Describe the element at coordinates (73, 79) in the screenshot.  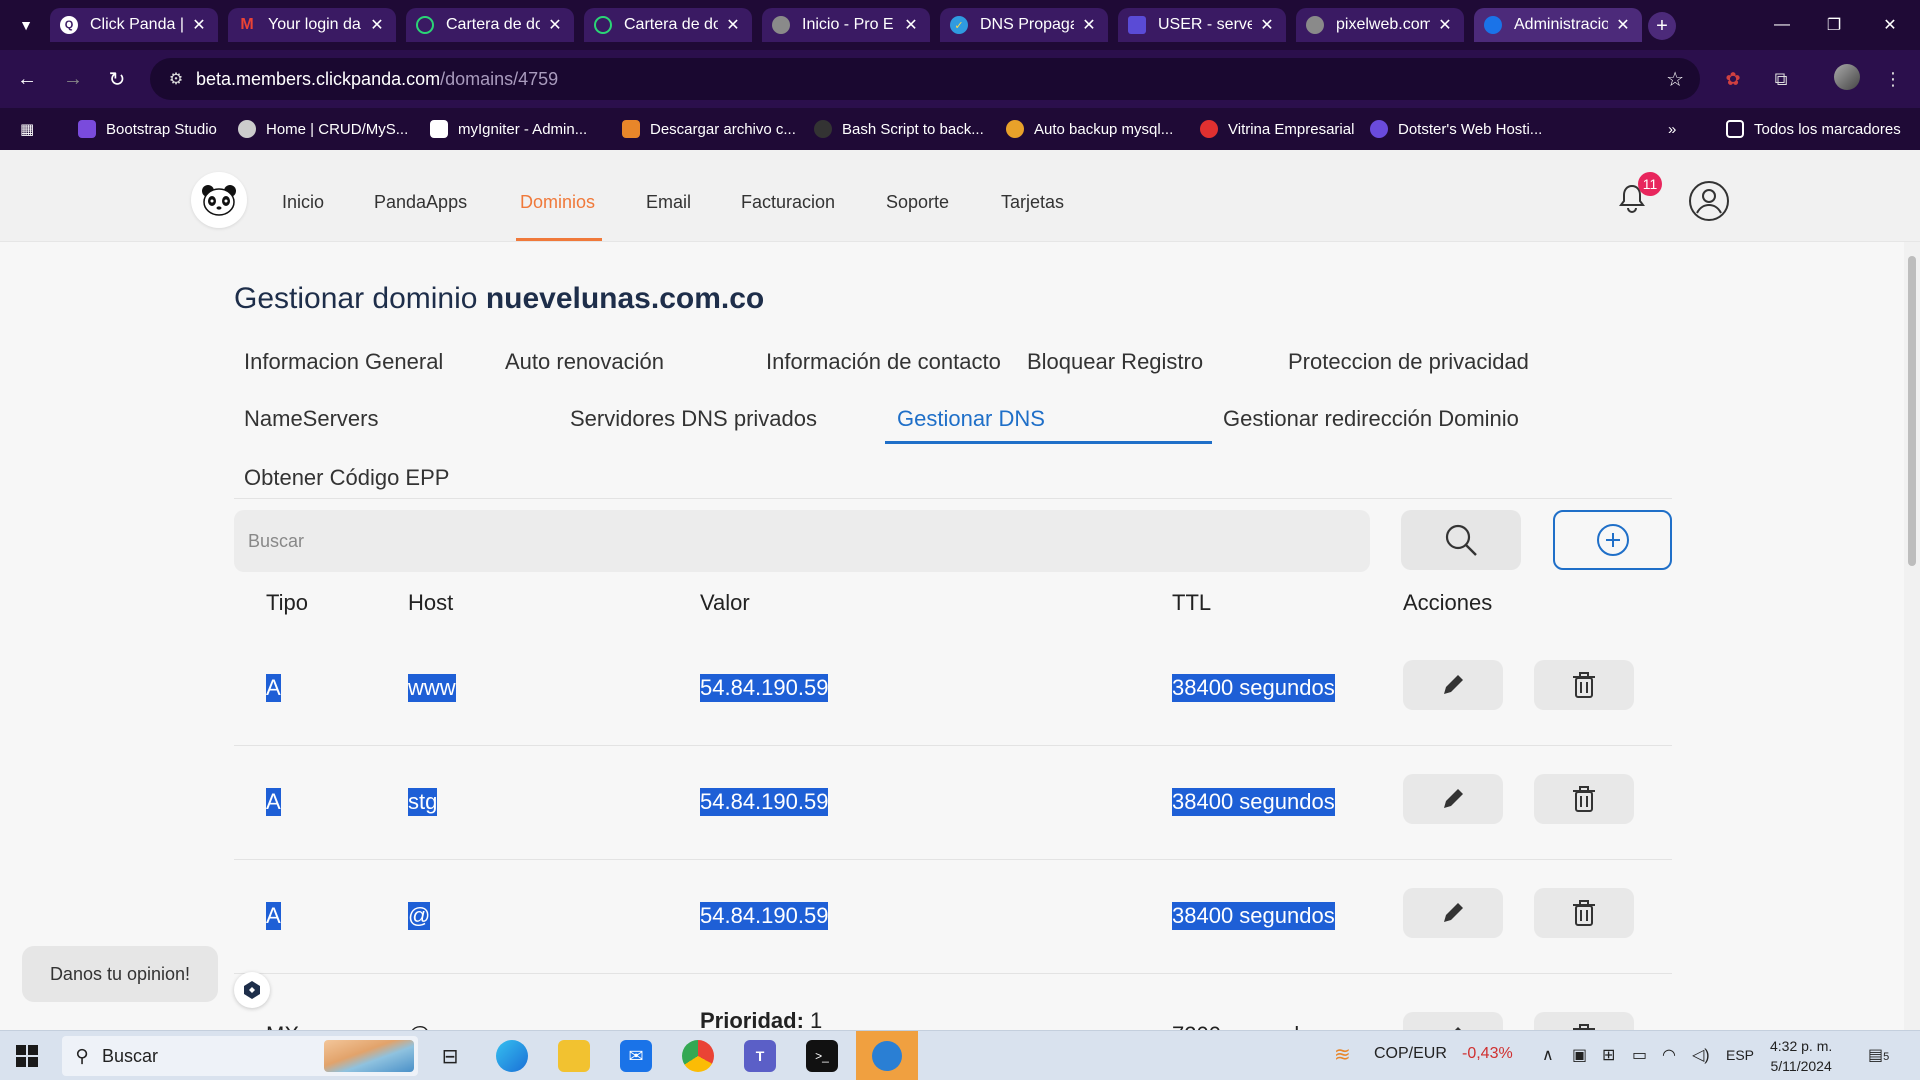
I see `forward-arrow-icon: →` at that location.